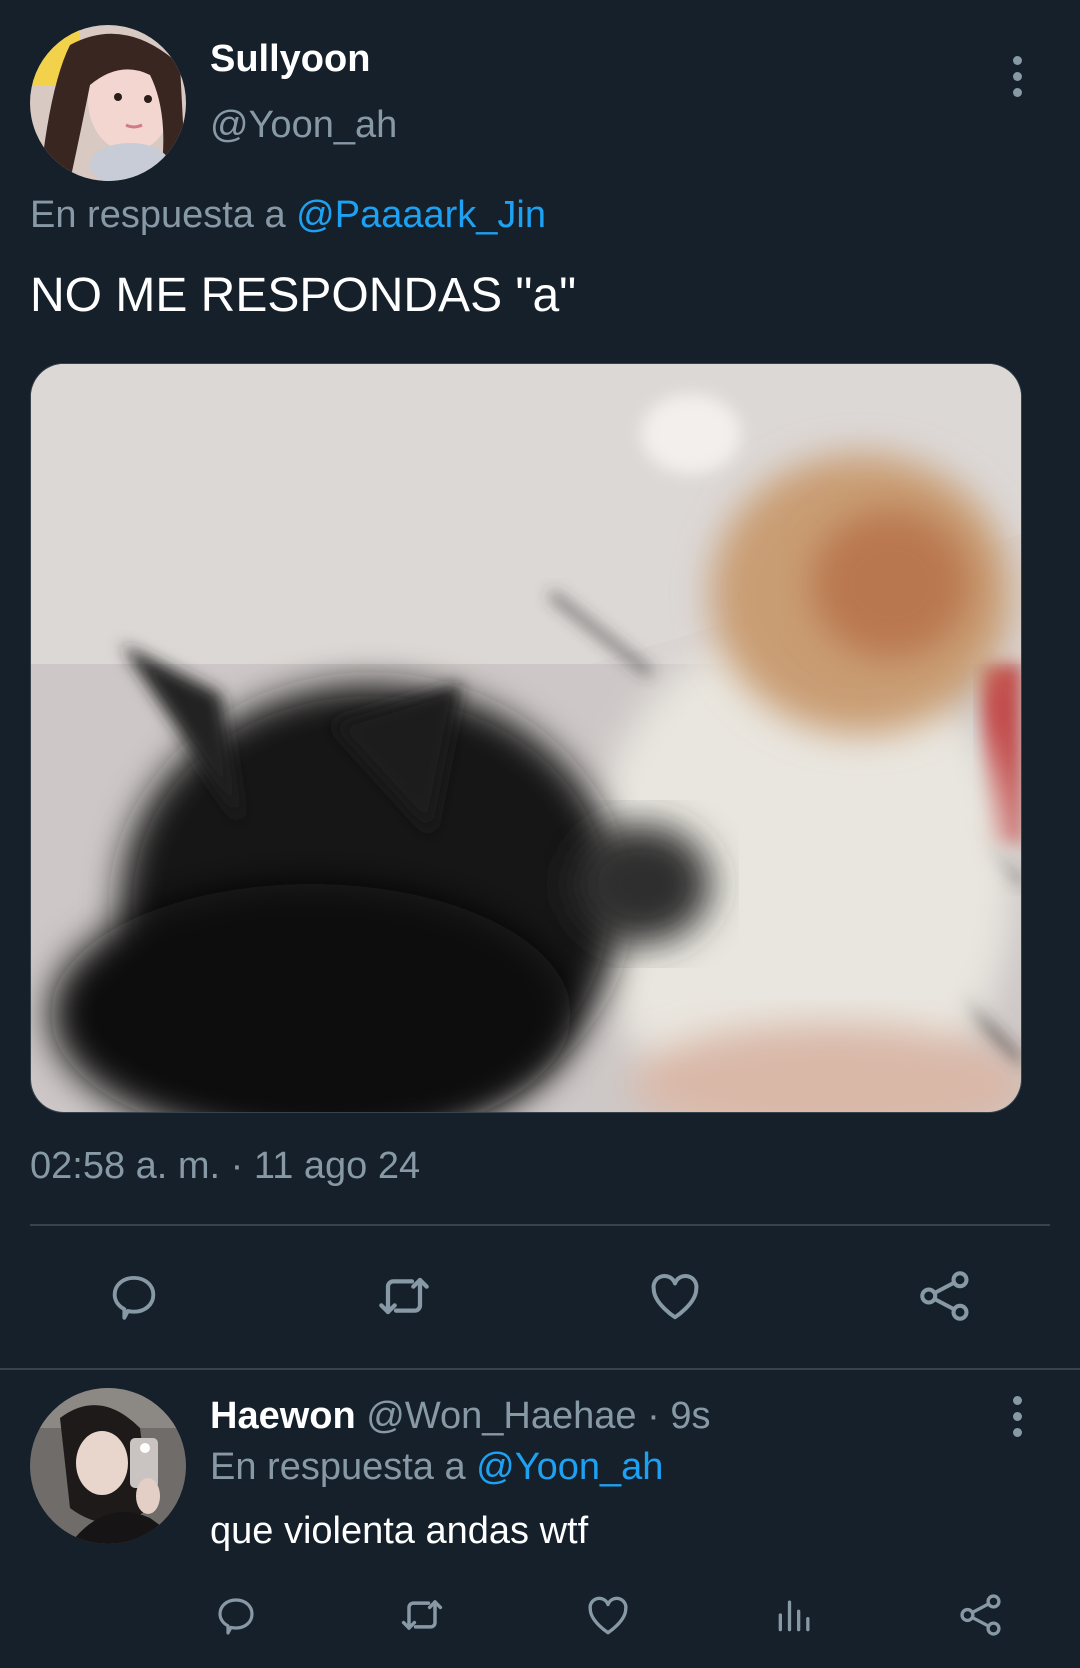 The height and width of the screenshot is (1668, 1080). I want to click on tweet-divider, so click(540, 1369).